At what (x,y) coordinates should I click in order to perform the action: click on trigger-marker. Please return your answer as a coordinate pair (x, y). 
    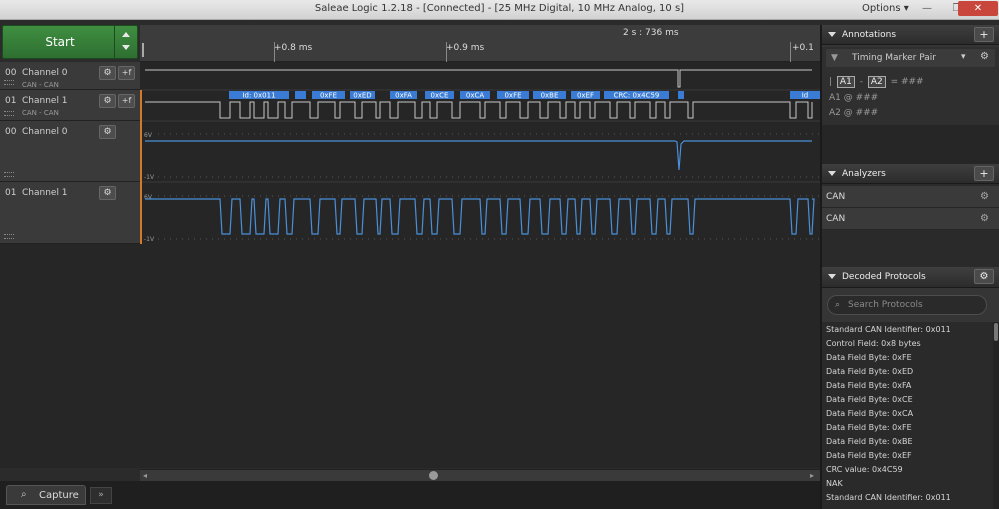
    Looking at the image, I should click on (141, 167).